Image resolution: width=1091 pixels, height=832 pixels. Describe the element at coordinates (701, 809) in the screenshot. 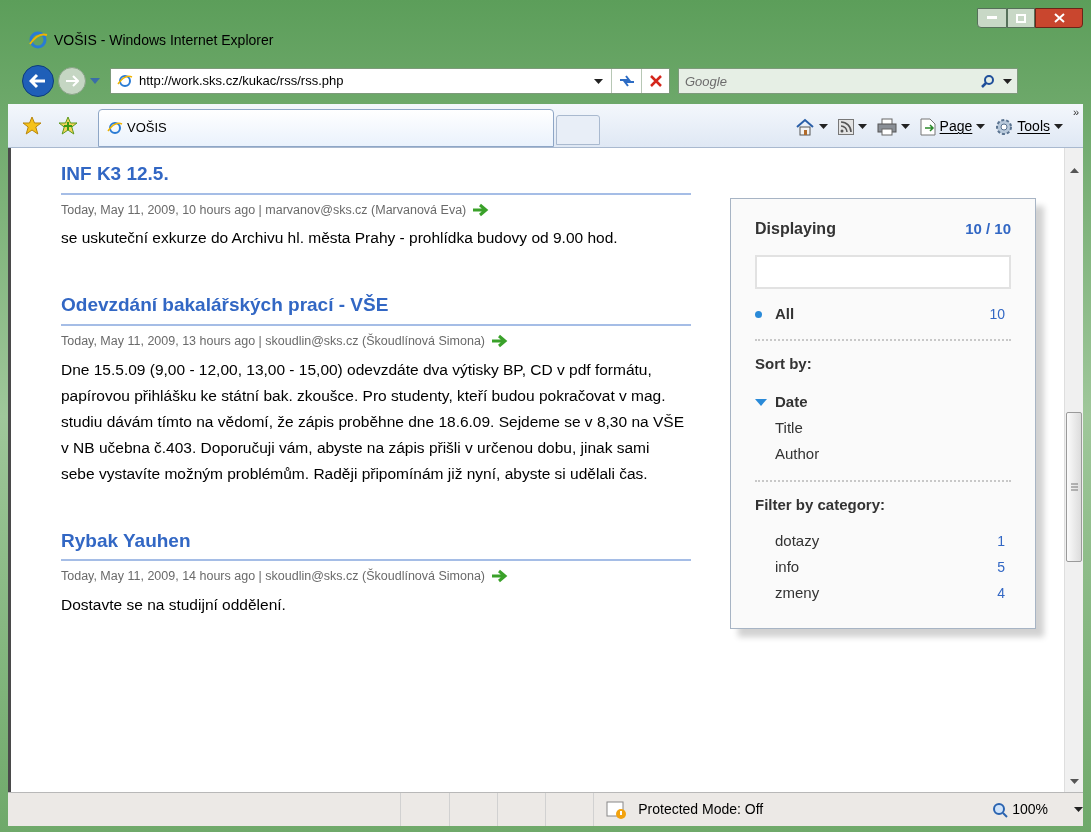

I see `protected-mode-status: Protected Mode: Off` at that location.